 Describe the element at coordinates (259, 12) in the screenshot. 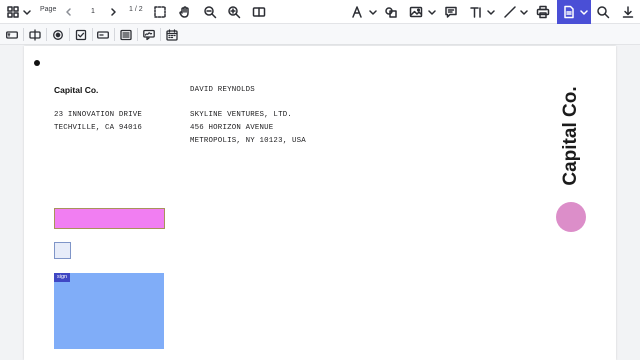

I see `two-page-view-icon` at that location.